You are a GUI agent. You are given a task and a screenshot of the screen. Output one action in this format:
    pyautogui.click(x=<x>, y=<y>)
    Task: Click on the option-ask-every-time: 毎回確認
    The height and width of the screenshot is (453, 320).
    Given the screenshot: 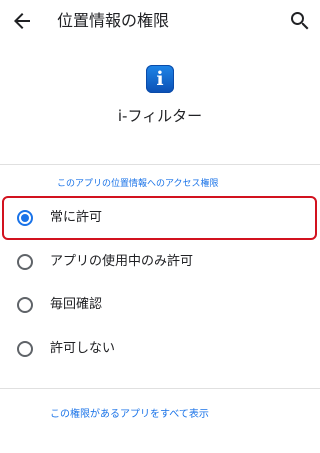 What is the action you would take?
    pyautogui.click(x=160, y=305)
    